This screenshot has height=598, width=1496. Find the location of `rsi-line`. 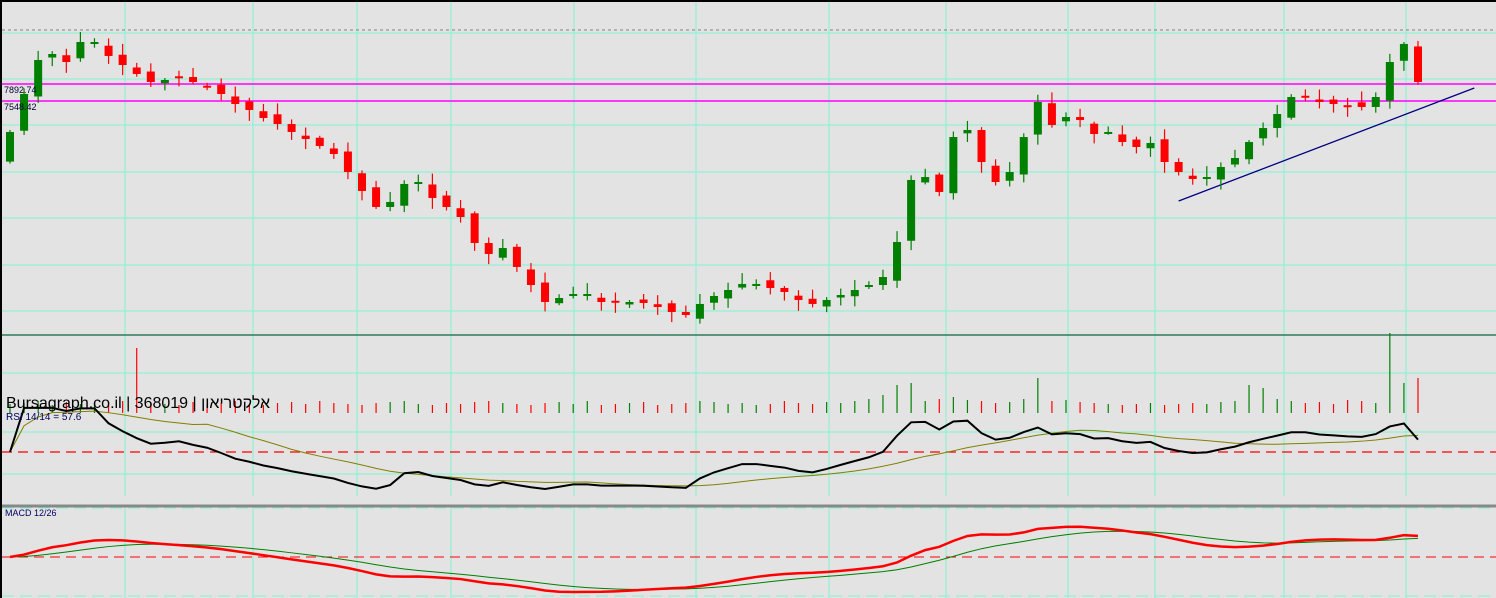

rsi-line is located at coordinates (714, 448).